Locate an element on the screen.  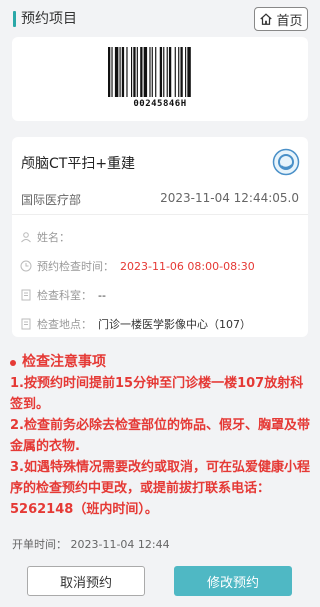
appointment-time-label: 预约检查时间： is located at coordinates (75, 266).